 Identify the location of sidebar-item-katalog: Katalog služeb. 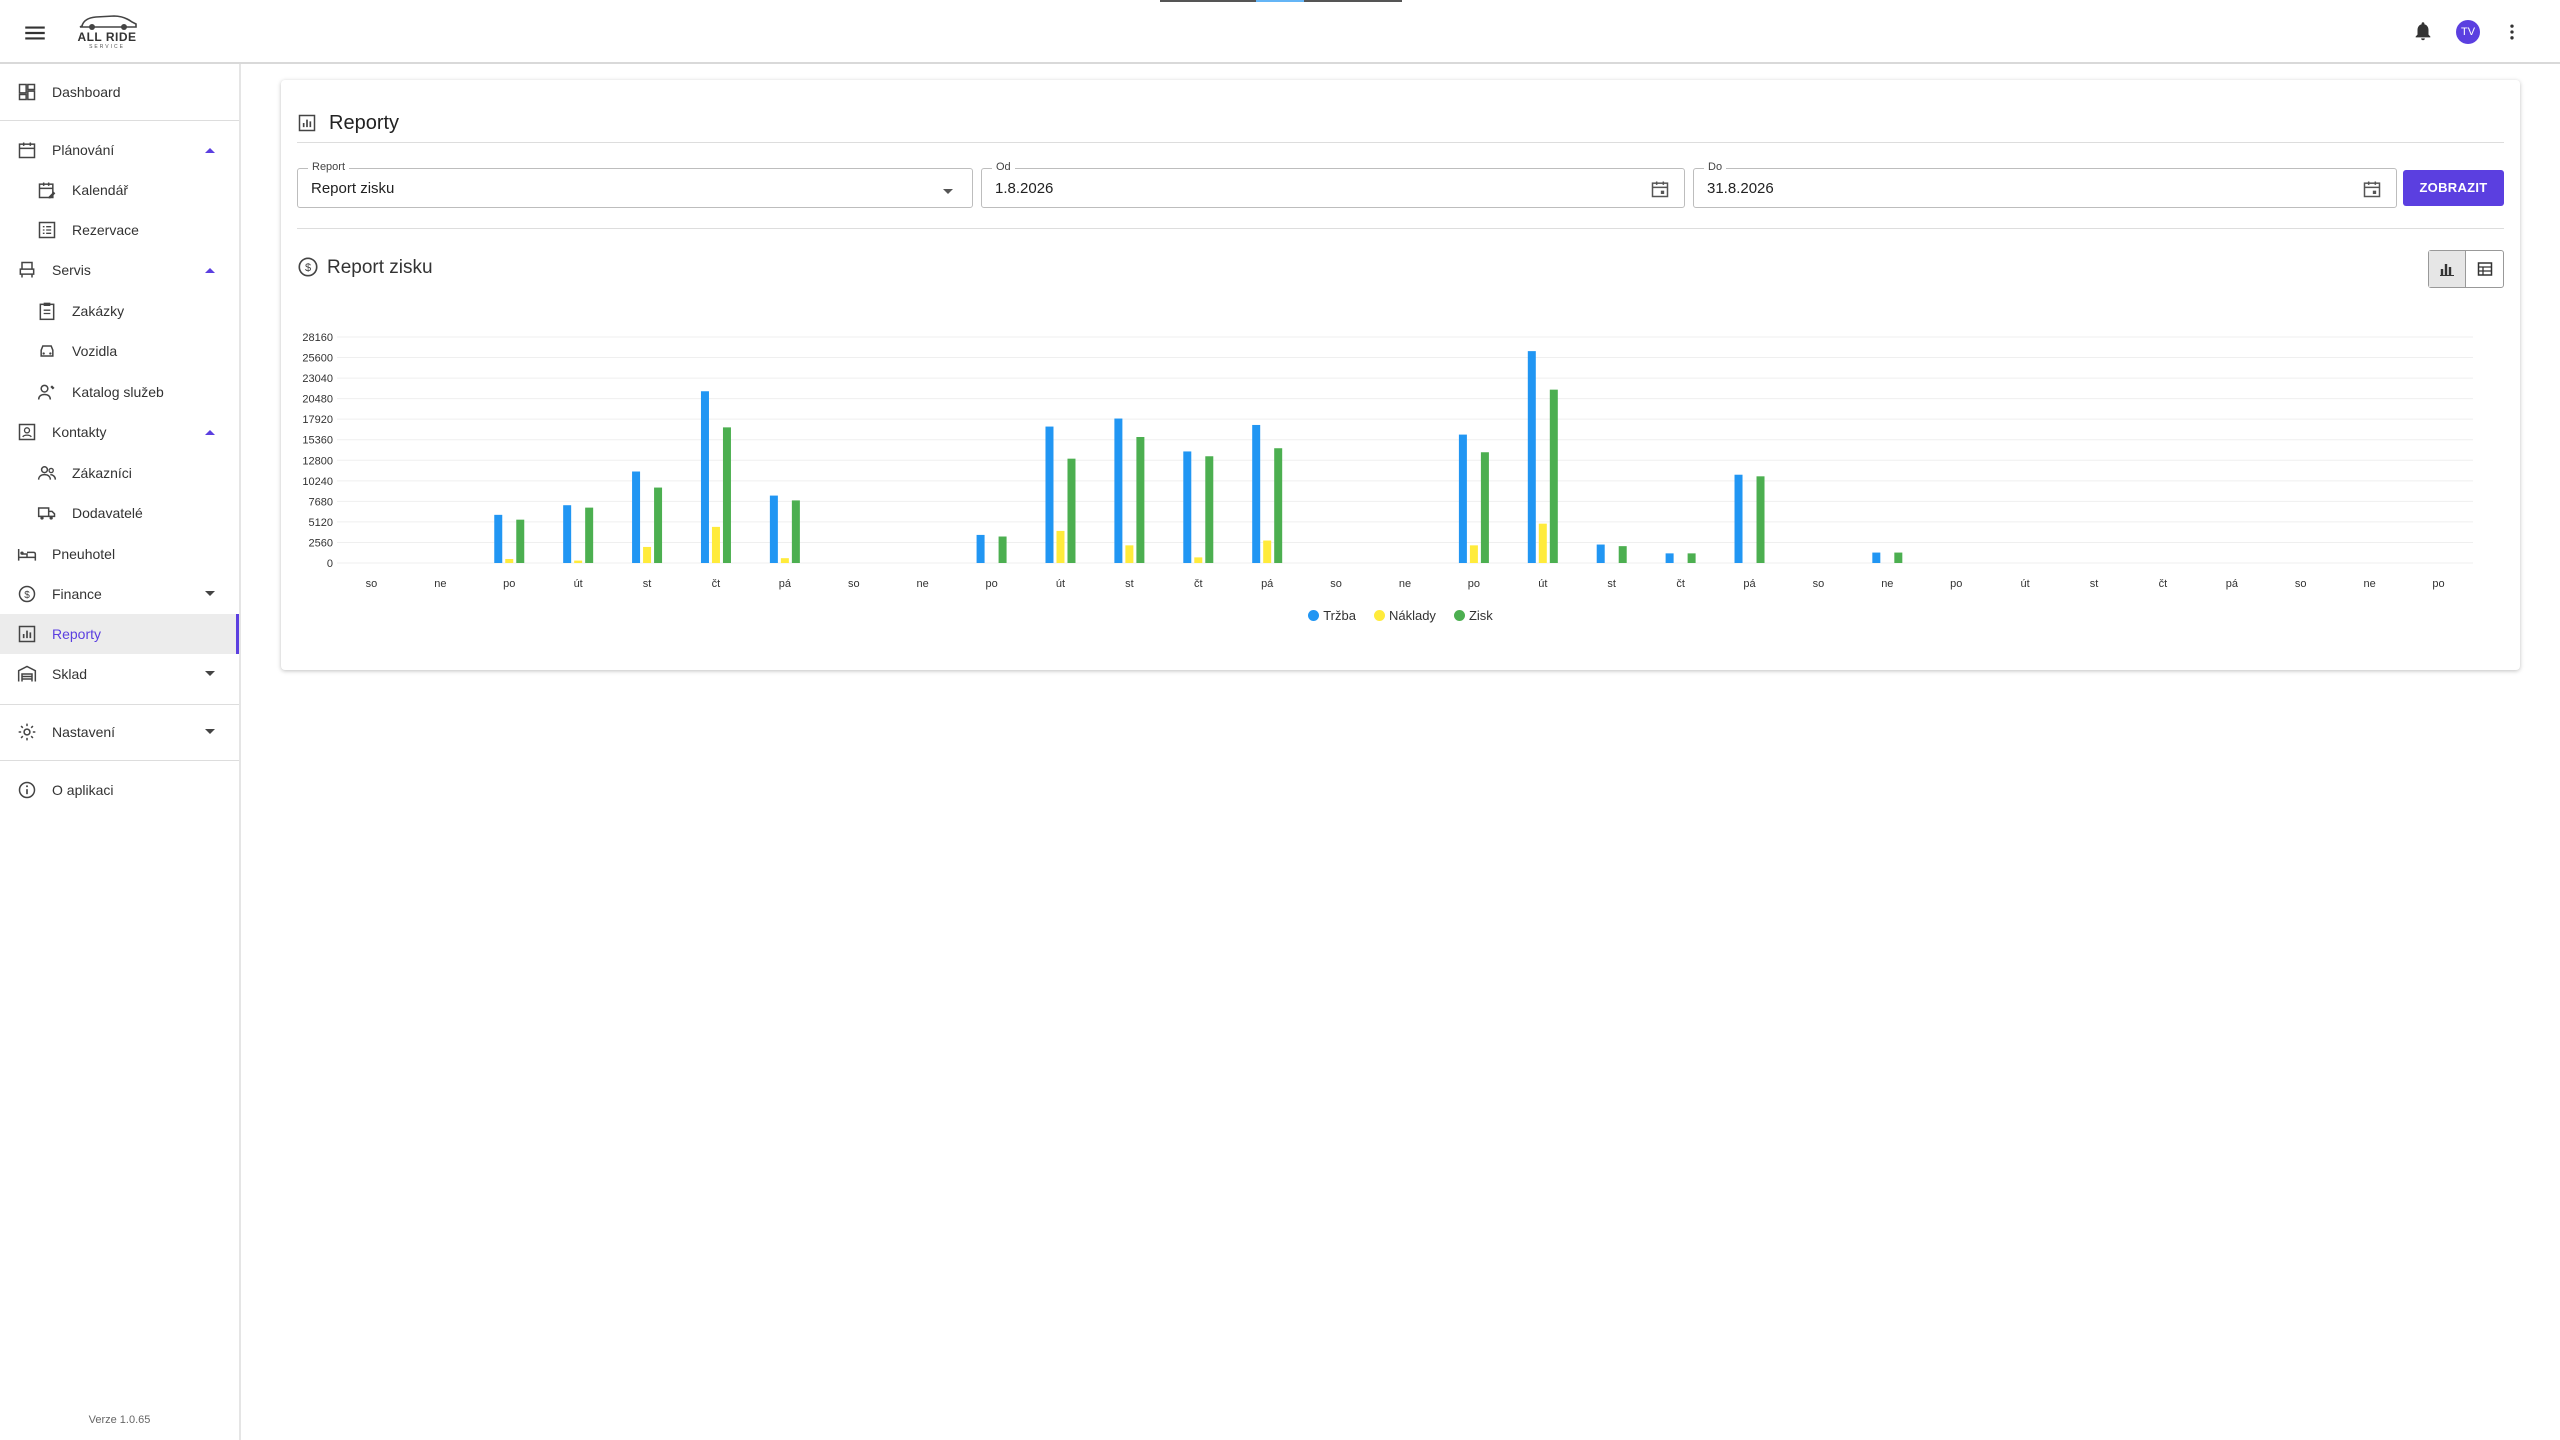
(119, 392).